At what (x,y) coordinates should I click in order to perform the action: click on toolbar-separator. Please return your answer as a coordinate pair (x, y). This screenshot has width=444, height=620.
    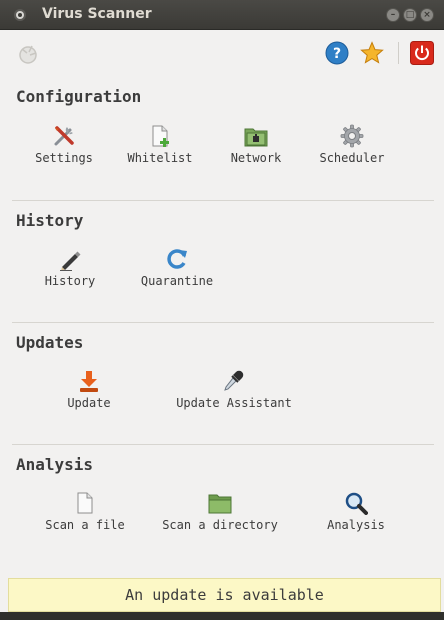
    Looking at the image, I should click on (398, 53).